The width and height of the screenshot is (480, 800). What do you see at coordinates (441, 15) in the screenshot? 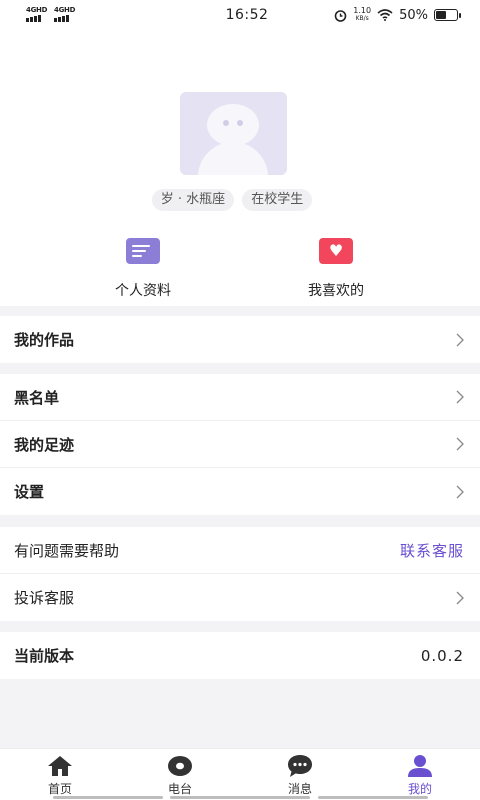
I see `battery-fill` at bounding box center [441, 15].